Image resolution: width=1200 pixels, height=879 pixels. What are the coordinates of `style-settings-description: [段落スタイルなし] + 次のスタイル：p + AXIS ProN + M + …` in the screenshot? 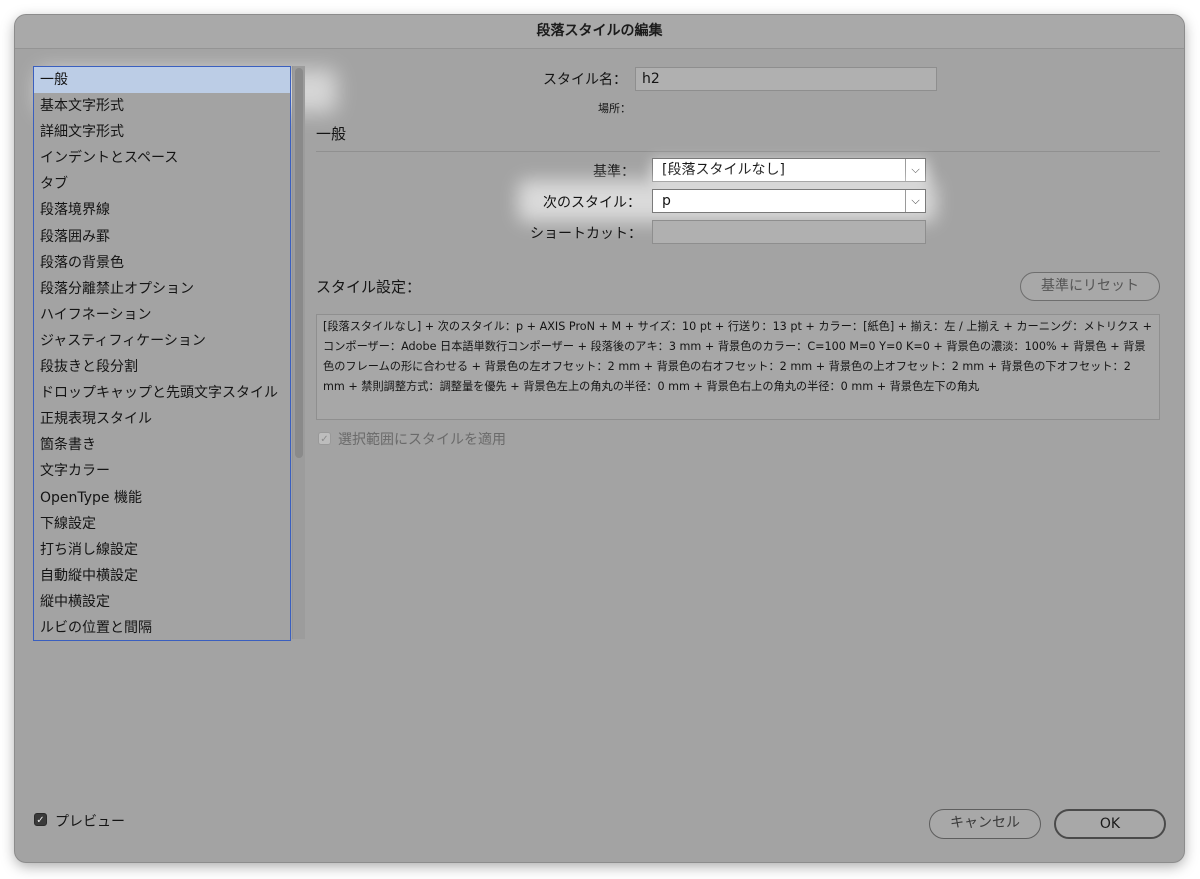 It's located at (738, 367).